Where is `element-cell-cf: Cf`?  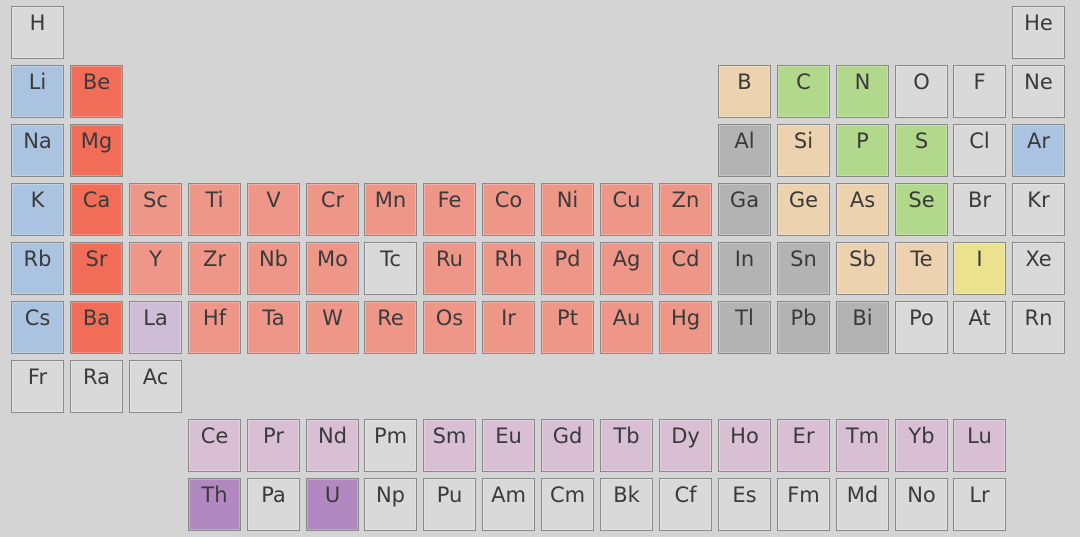 element-cell-cf: Cf is located at coordinates (685, 504).